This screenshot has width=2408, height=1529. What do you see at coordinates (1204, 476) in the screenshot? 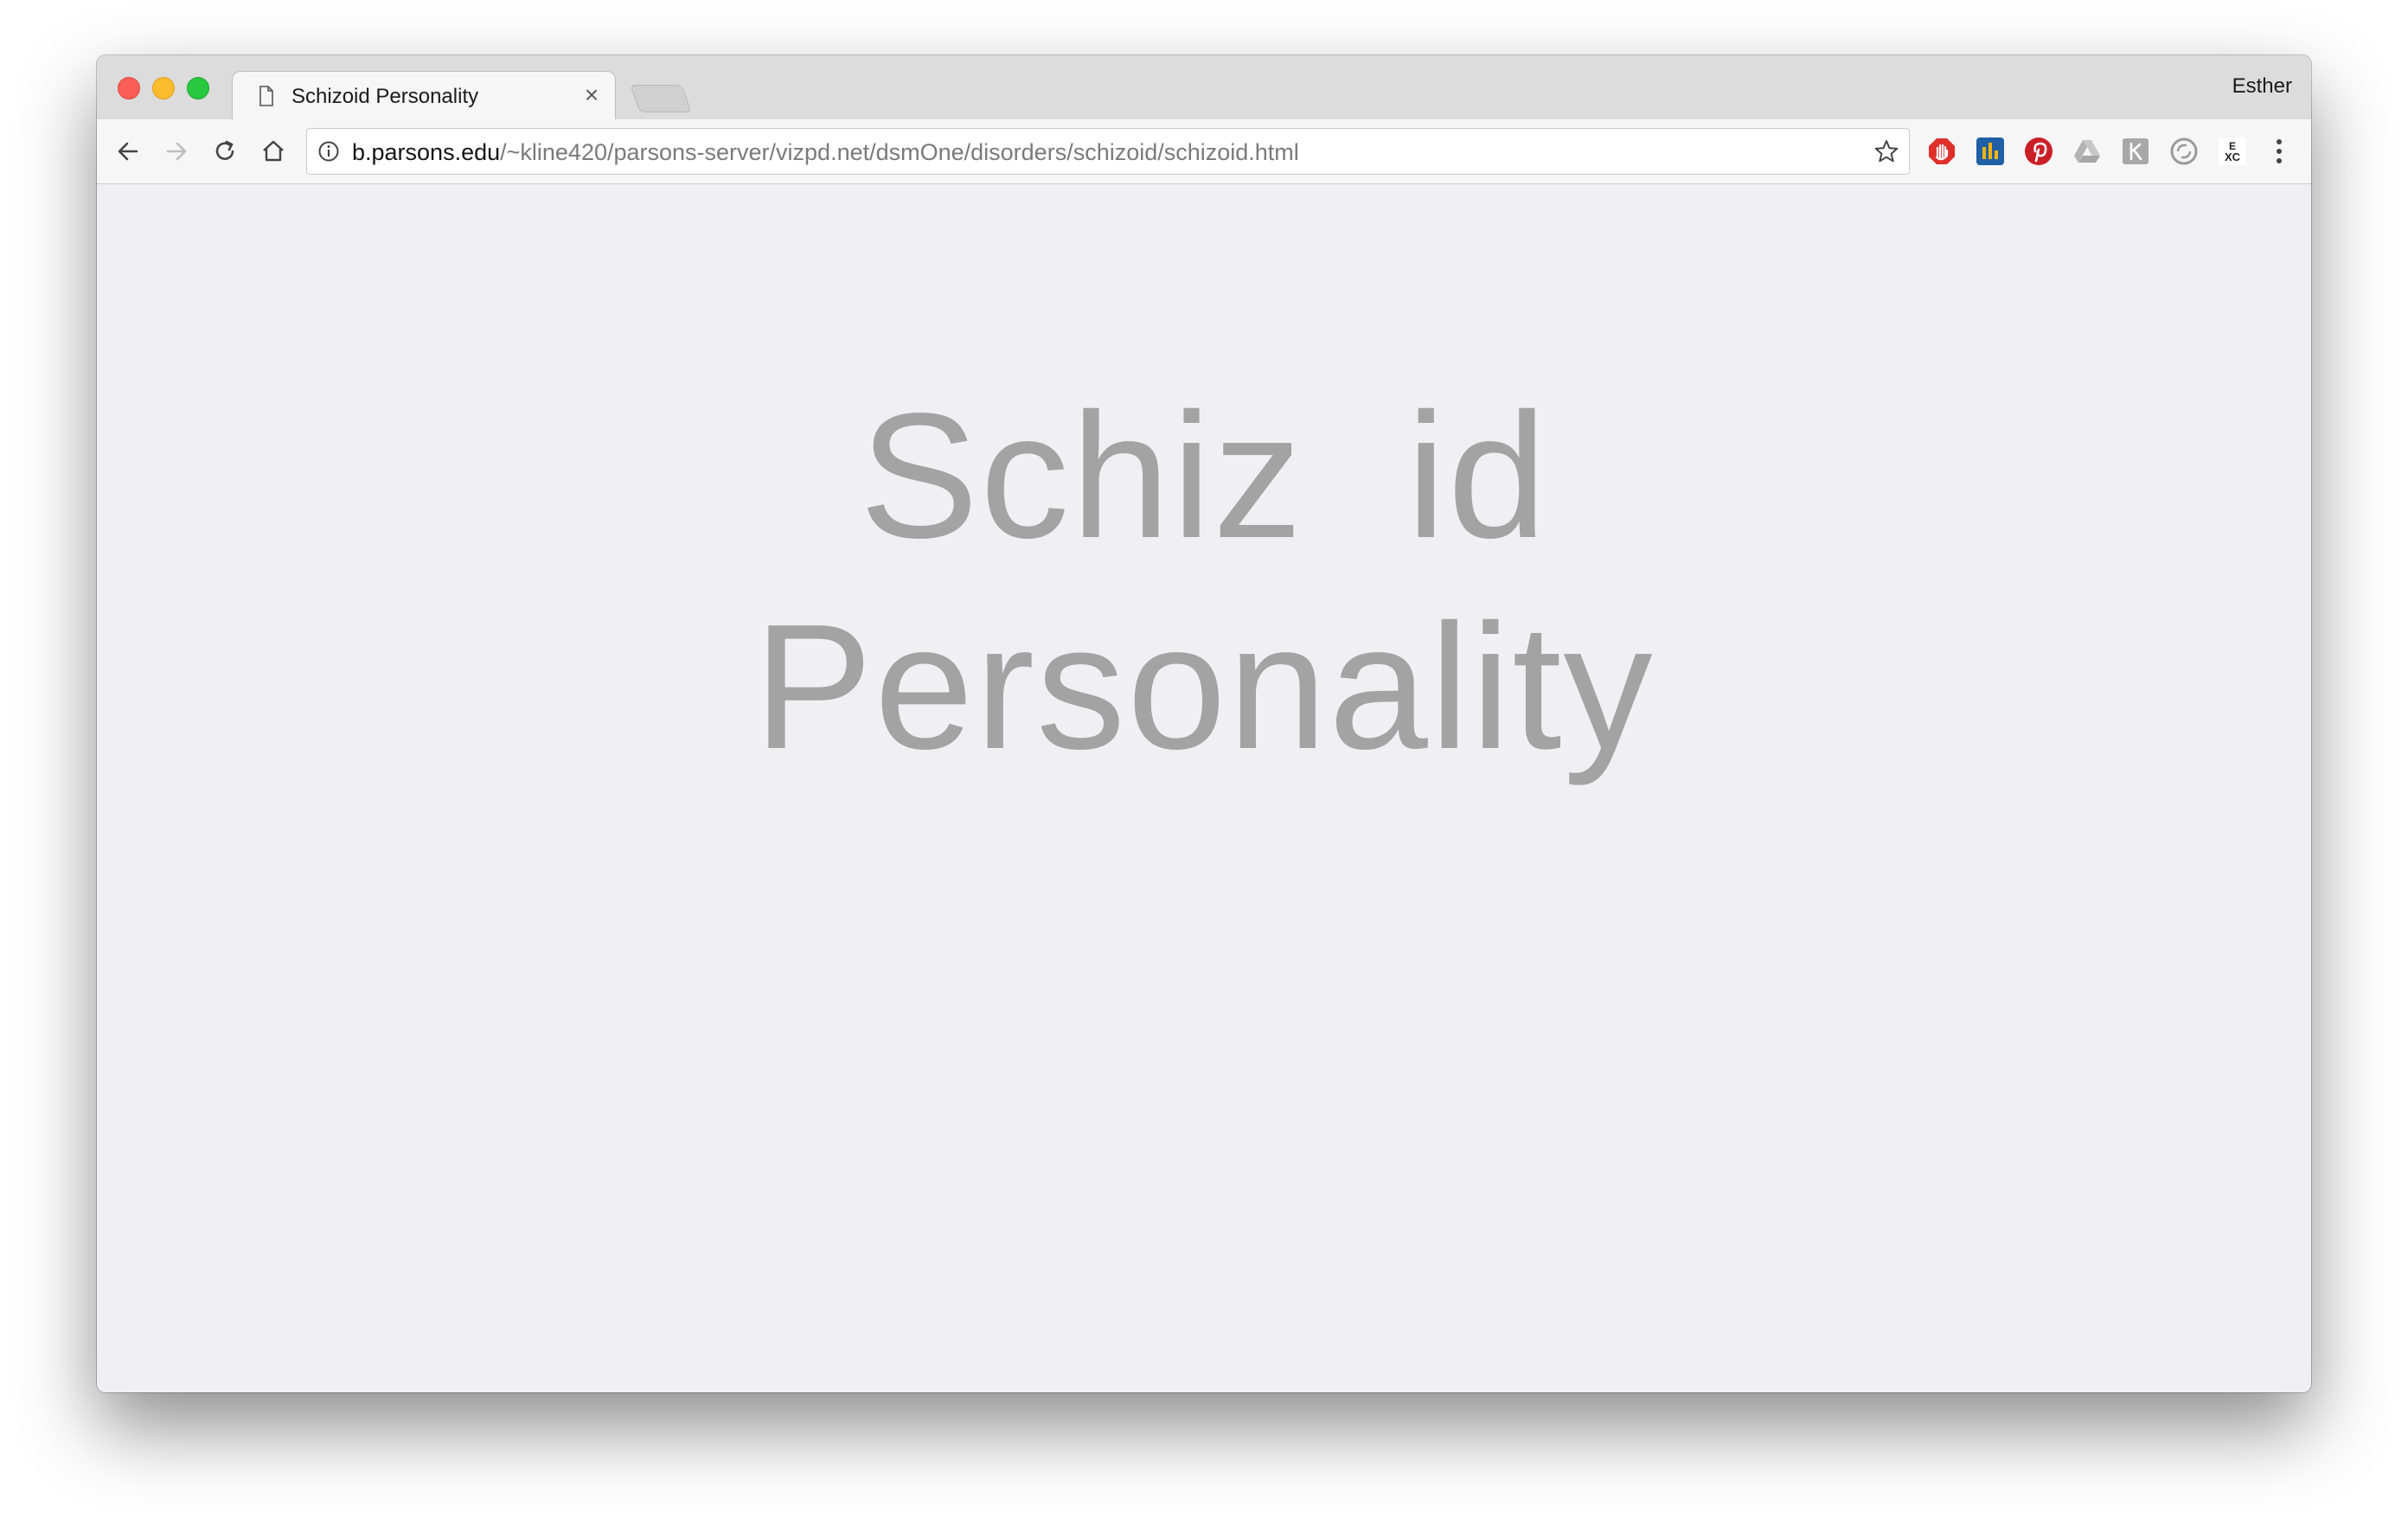
I see `heading-line-1: Schiz id` at bounding box center [1204, 476].